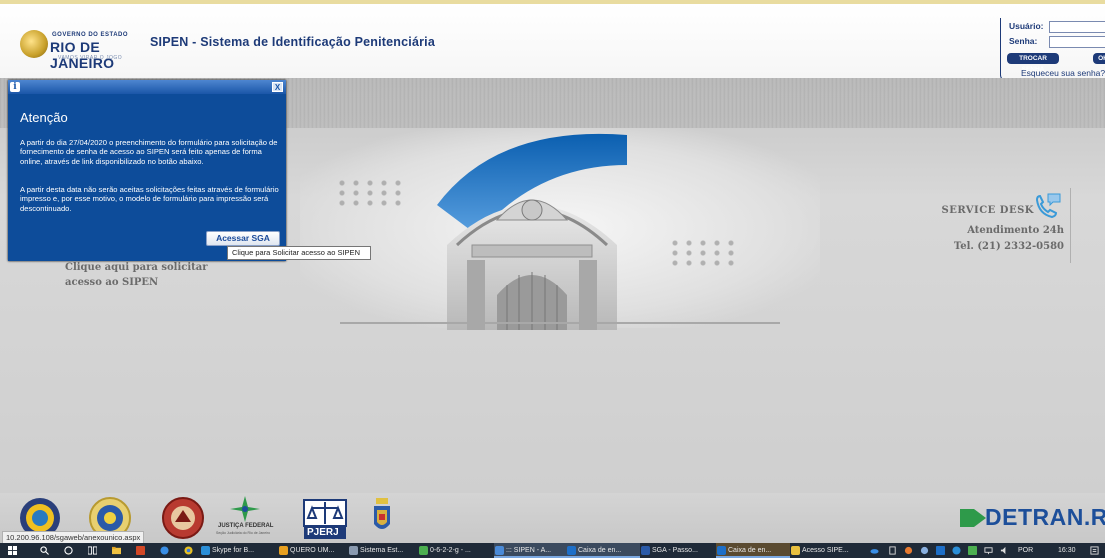  What do you see at coordinates (1067, 550) in the screenshot?
I see `clock: 16:30` at bounding box center [1067, 550].